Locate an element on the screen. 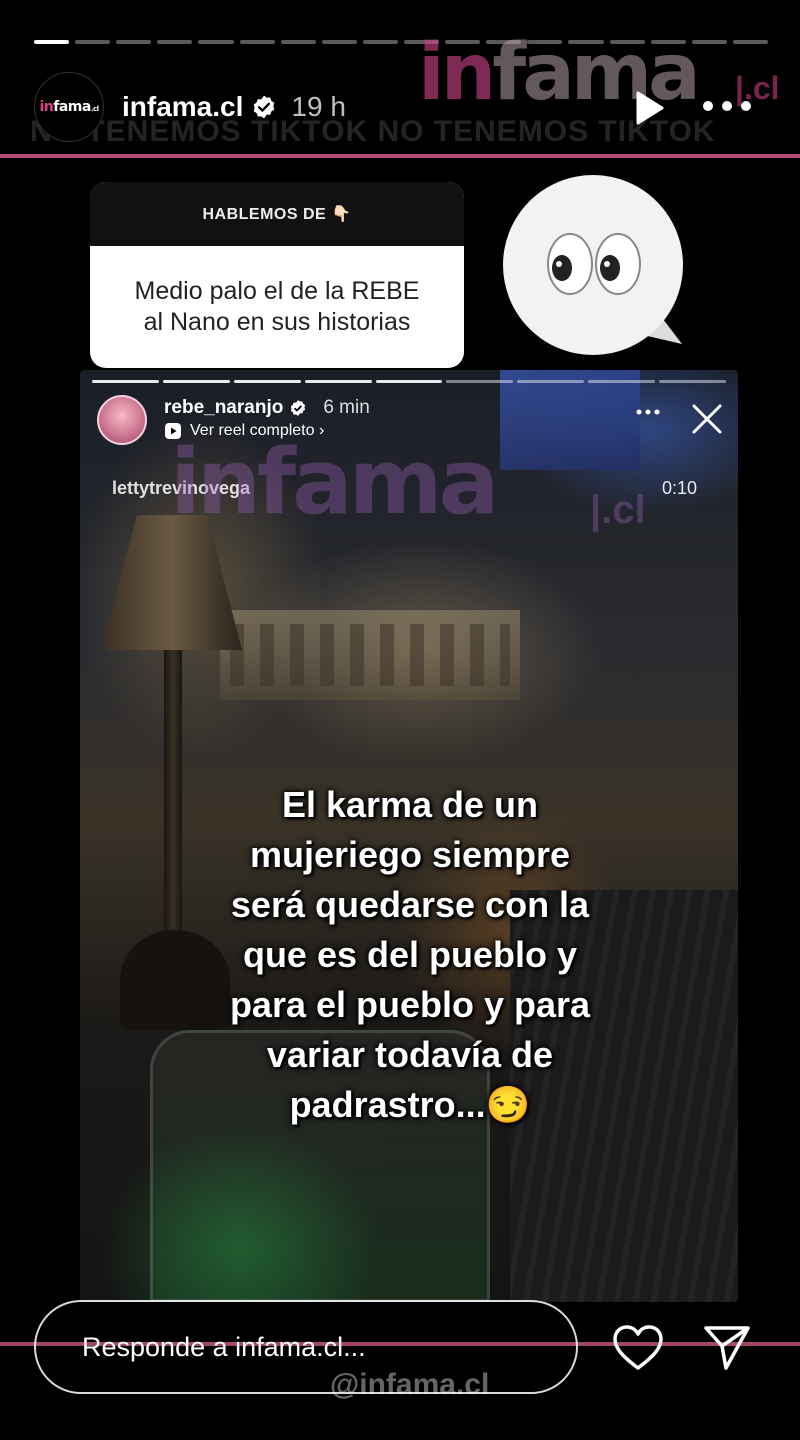  heart-icon is located at coordinates (638, 1348).